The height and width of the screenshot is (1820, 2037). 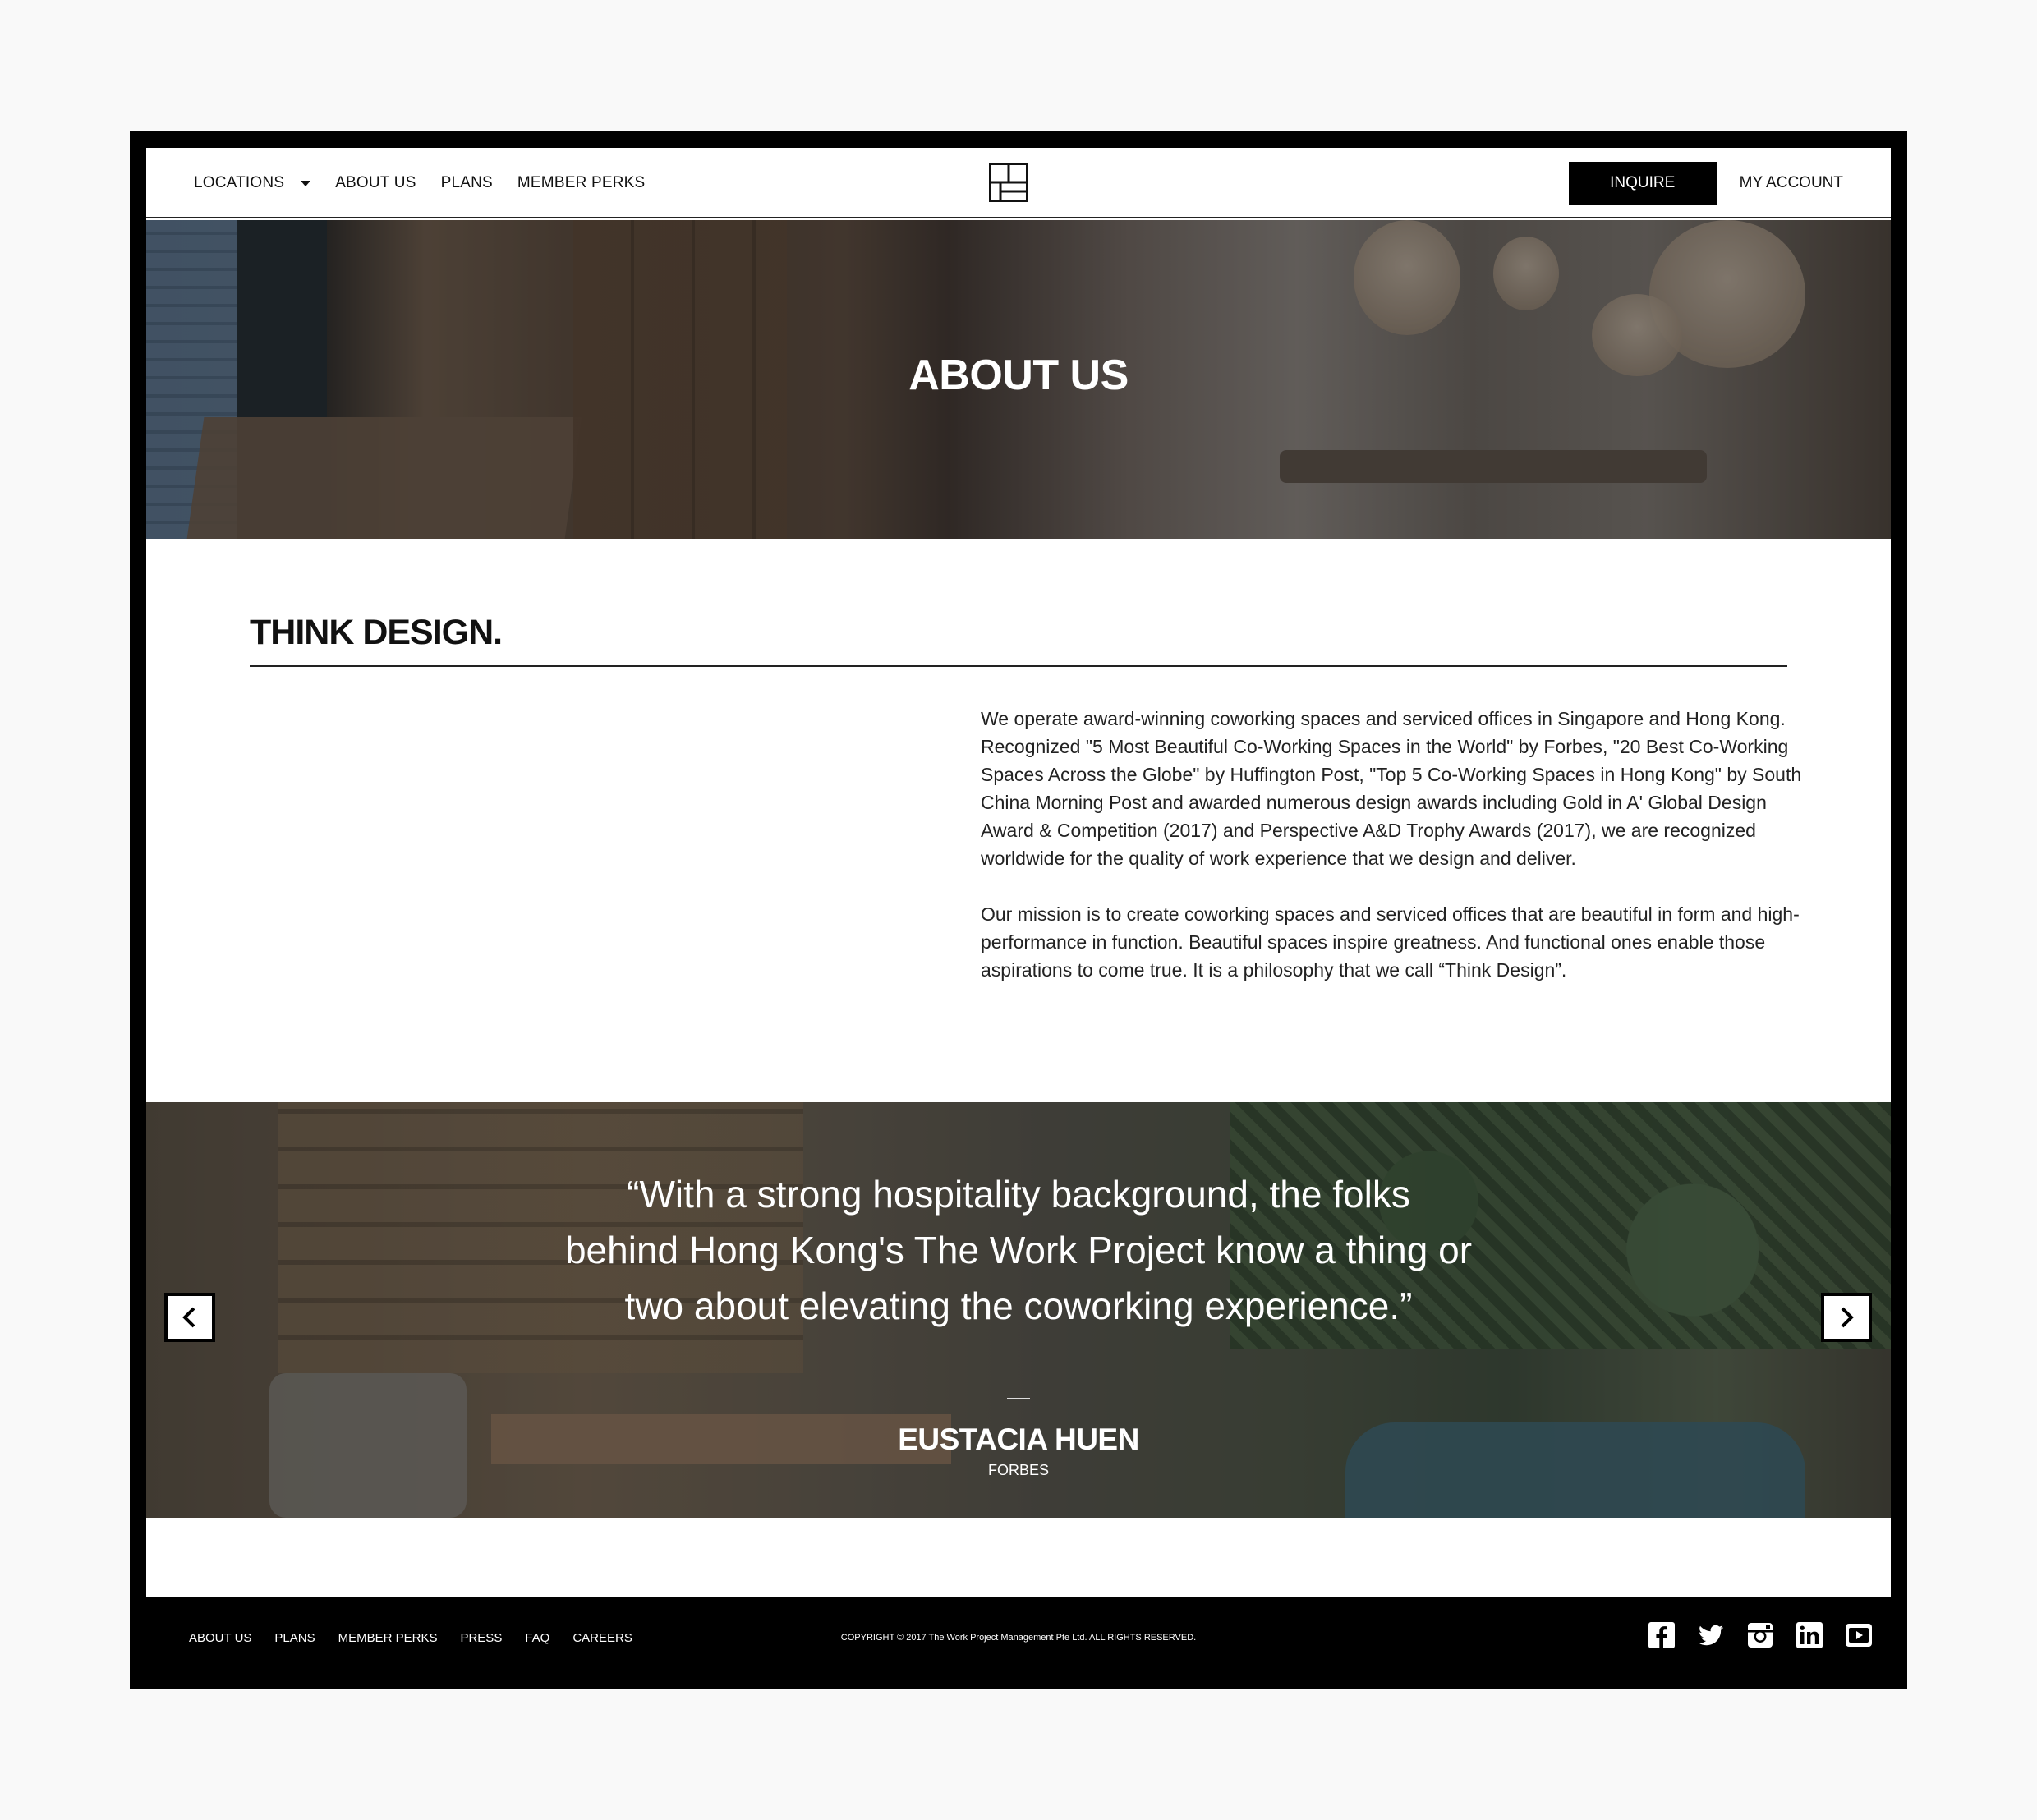 What do you see at coordinates (1809, 1635) in the screenshot?
I see `linkedin-icon` at bounding box center [1809, 1635].